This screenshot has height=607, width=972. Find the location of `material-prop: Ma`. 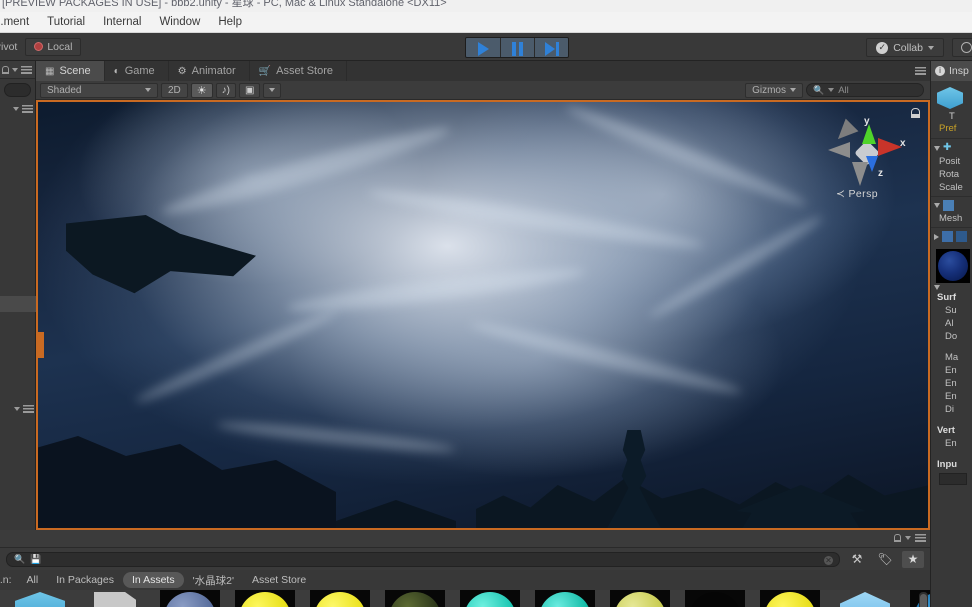

material-prop: Ma is located at coordinates (952, 357).